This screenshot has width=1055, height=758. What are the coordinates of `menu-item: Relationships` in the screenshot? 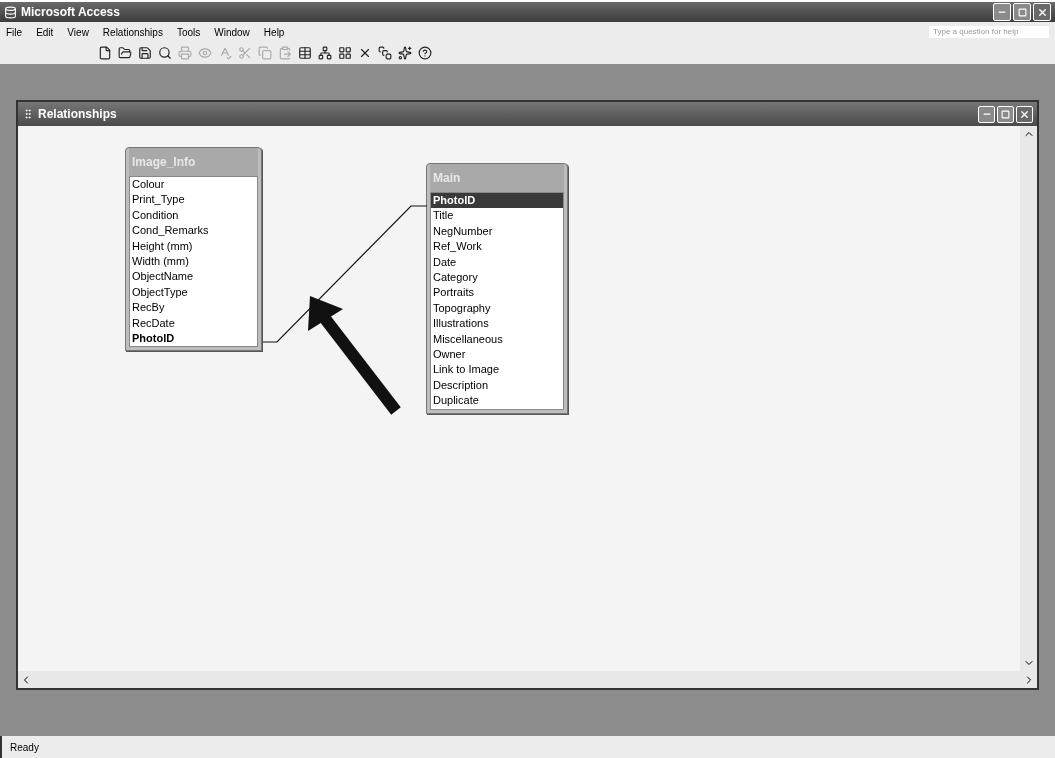 It's located at (132, 32).